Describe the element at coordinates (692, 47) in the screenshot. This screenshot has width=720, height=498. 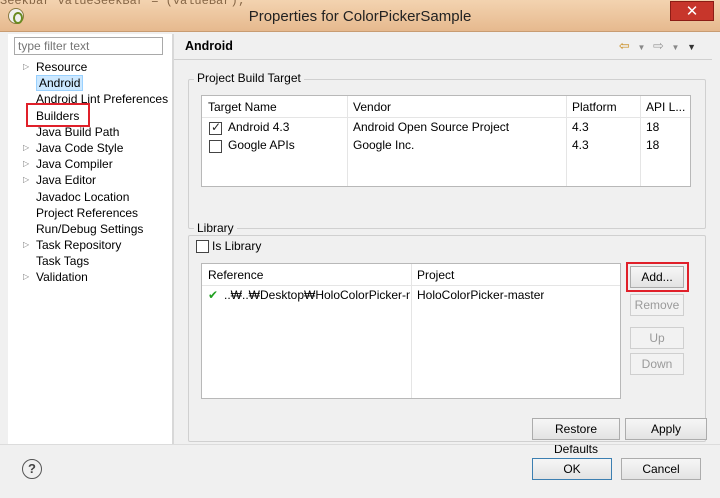
I see `view-menu-icon: ▼` at that location.